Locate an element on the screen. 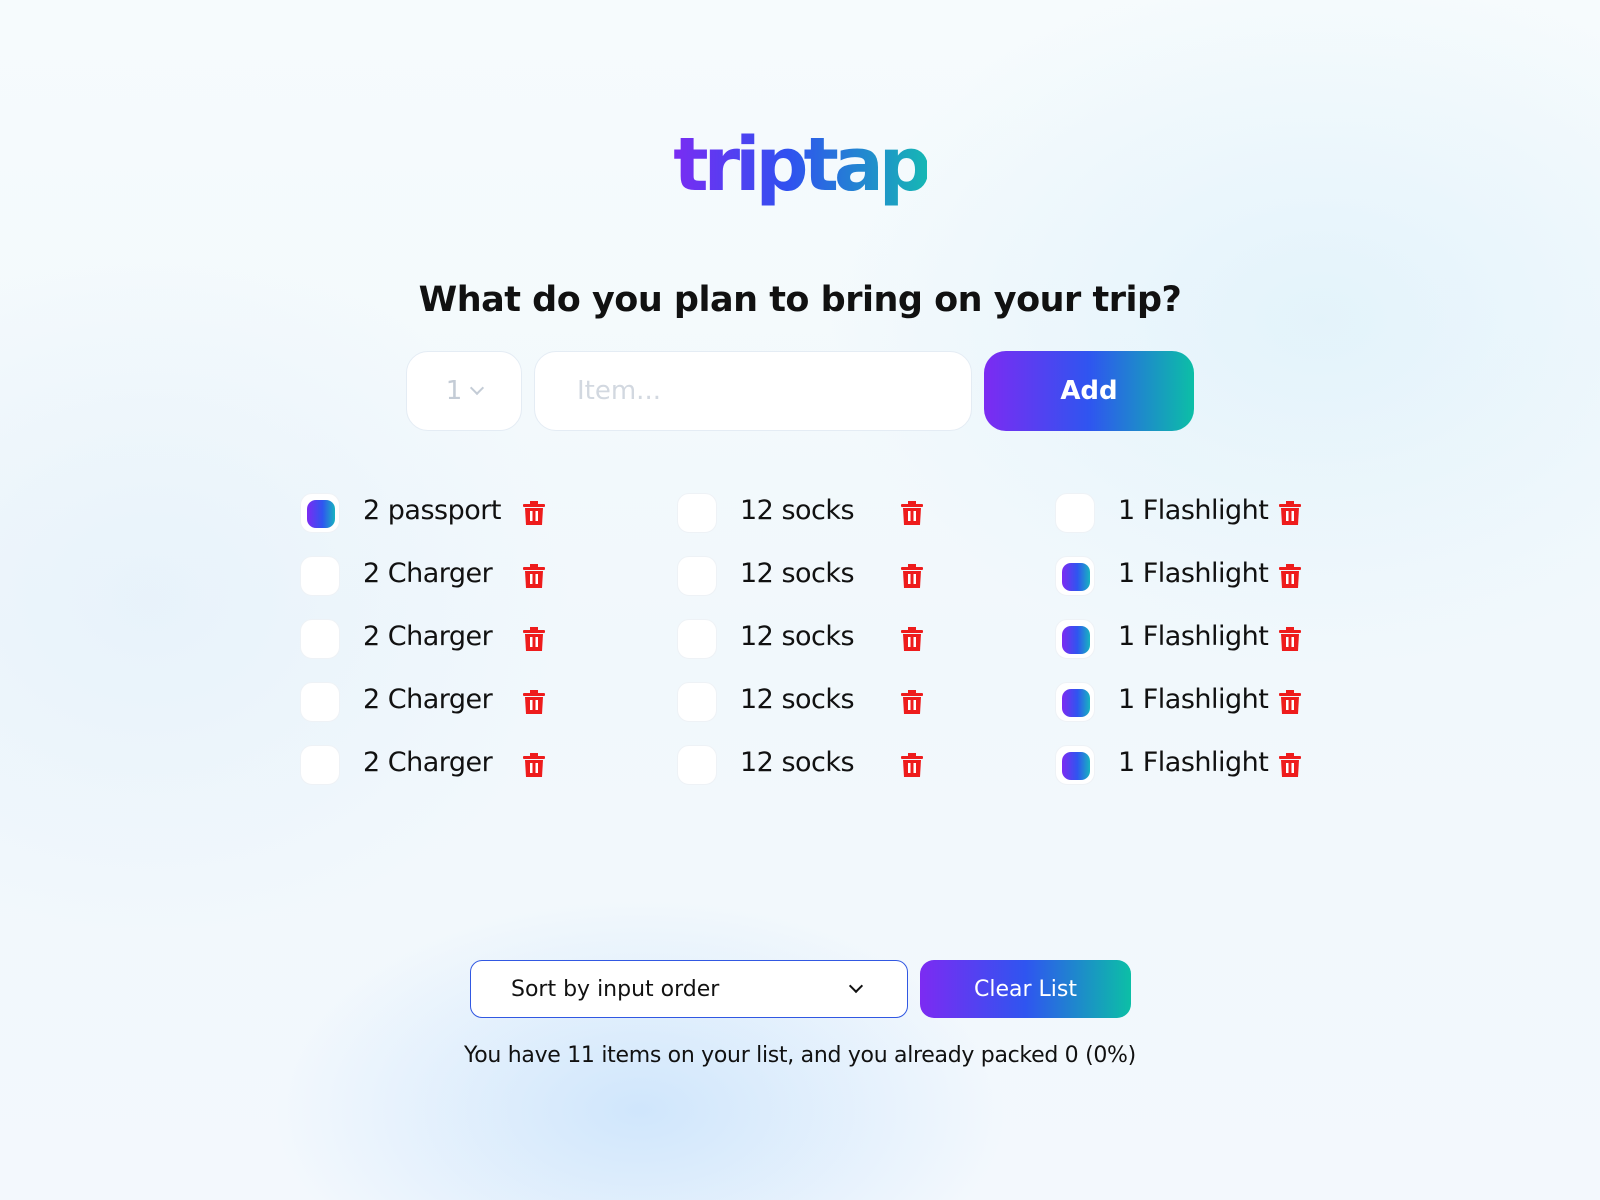 The width and height of the screenshot is (1600, 1200). list-item: 2 passport is located at coordinates (422, 513).